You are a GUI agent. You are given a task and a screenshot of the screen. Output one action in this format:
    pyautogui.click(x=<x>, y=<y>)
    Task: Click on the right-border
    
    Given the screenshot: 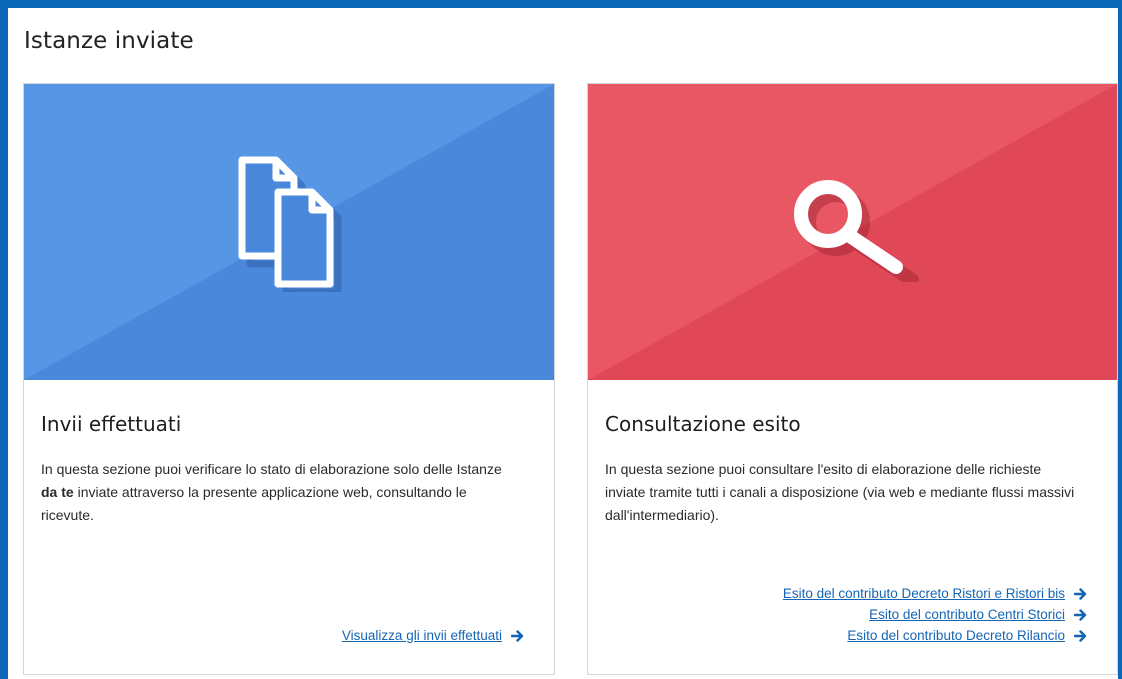 What is the action you would take?
    pyautogui.click(x=1120, y=339)
    